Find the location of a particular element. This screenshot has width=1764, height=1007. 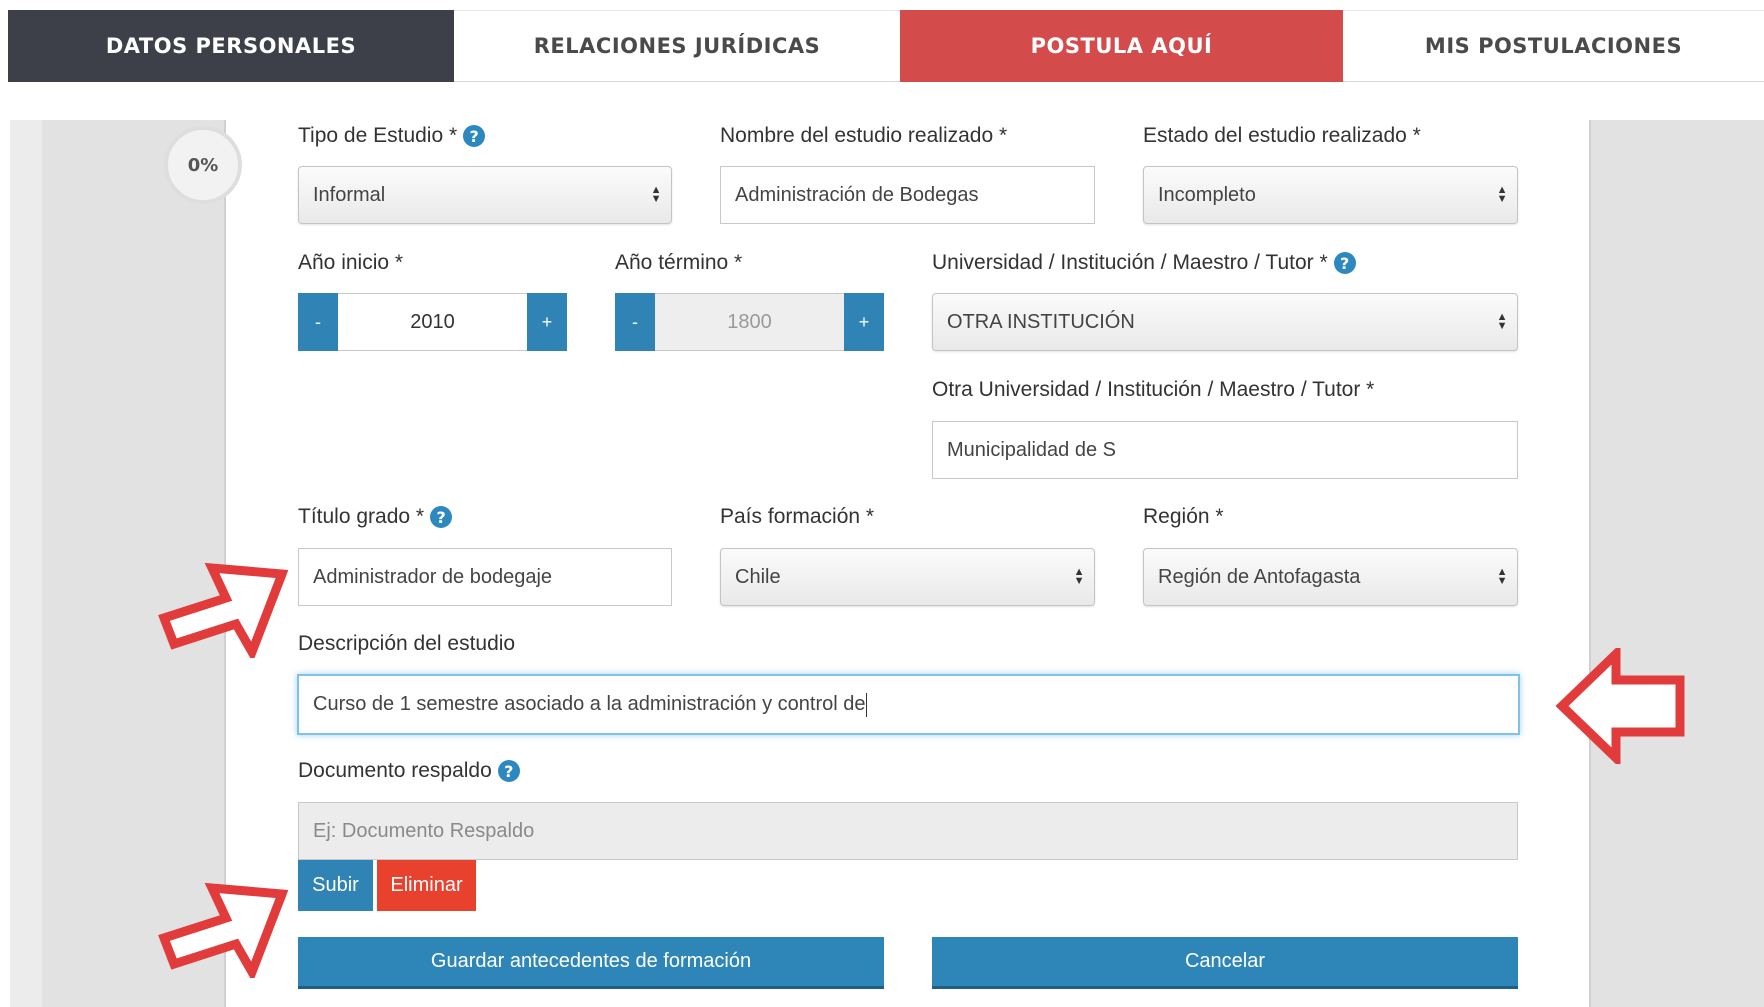

nombre-estudio-input: Administración de Bodegas is located at coordinates (907, 195).